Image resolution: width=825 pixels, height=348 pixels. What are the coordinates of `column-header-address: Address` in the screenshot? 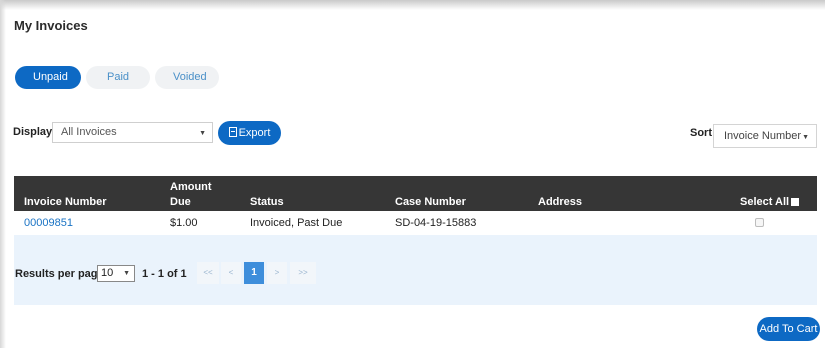 It's located at (560, 202).